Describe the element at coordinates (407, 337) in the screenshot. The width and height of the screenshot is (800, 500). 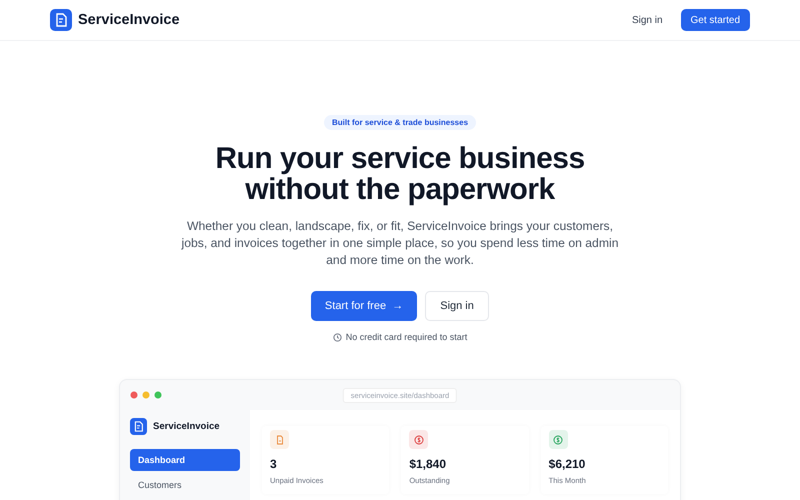
I see `no-card-note: No credit card required to start` at that location.